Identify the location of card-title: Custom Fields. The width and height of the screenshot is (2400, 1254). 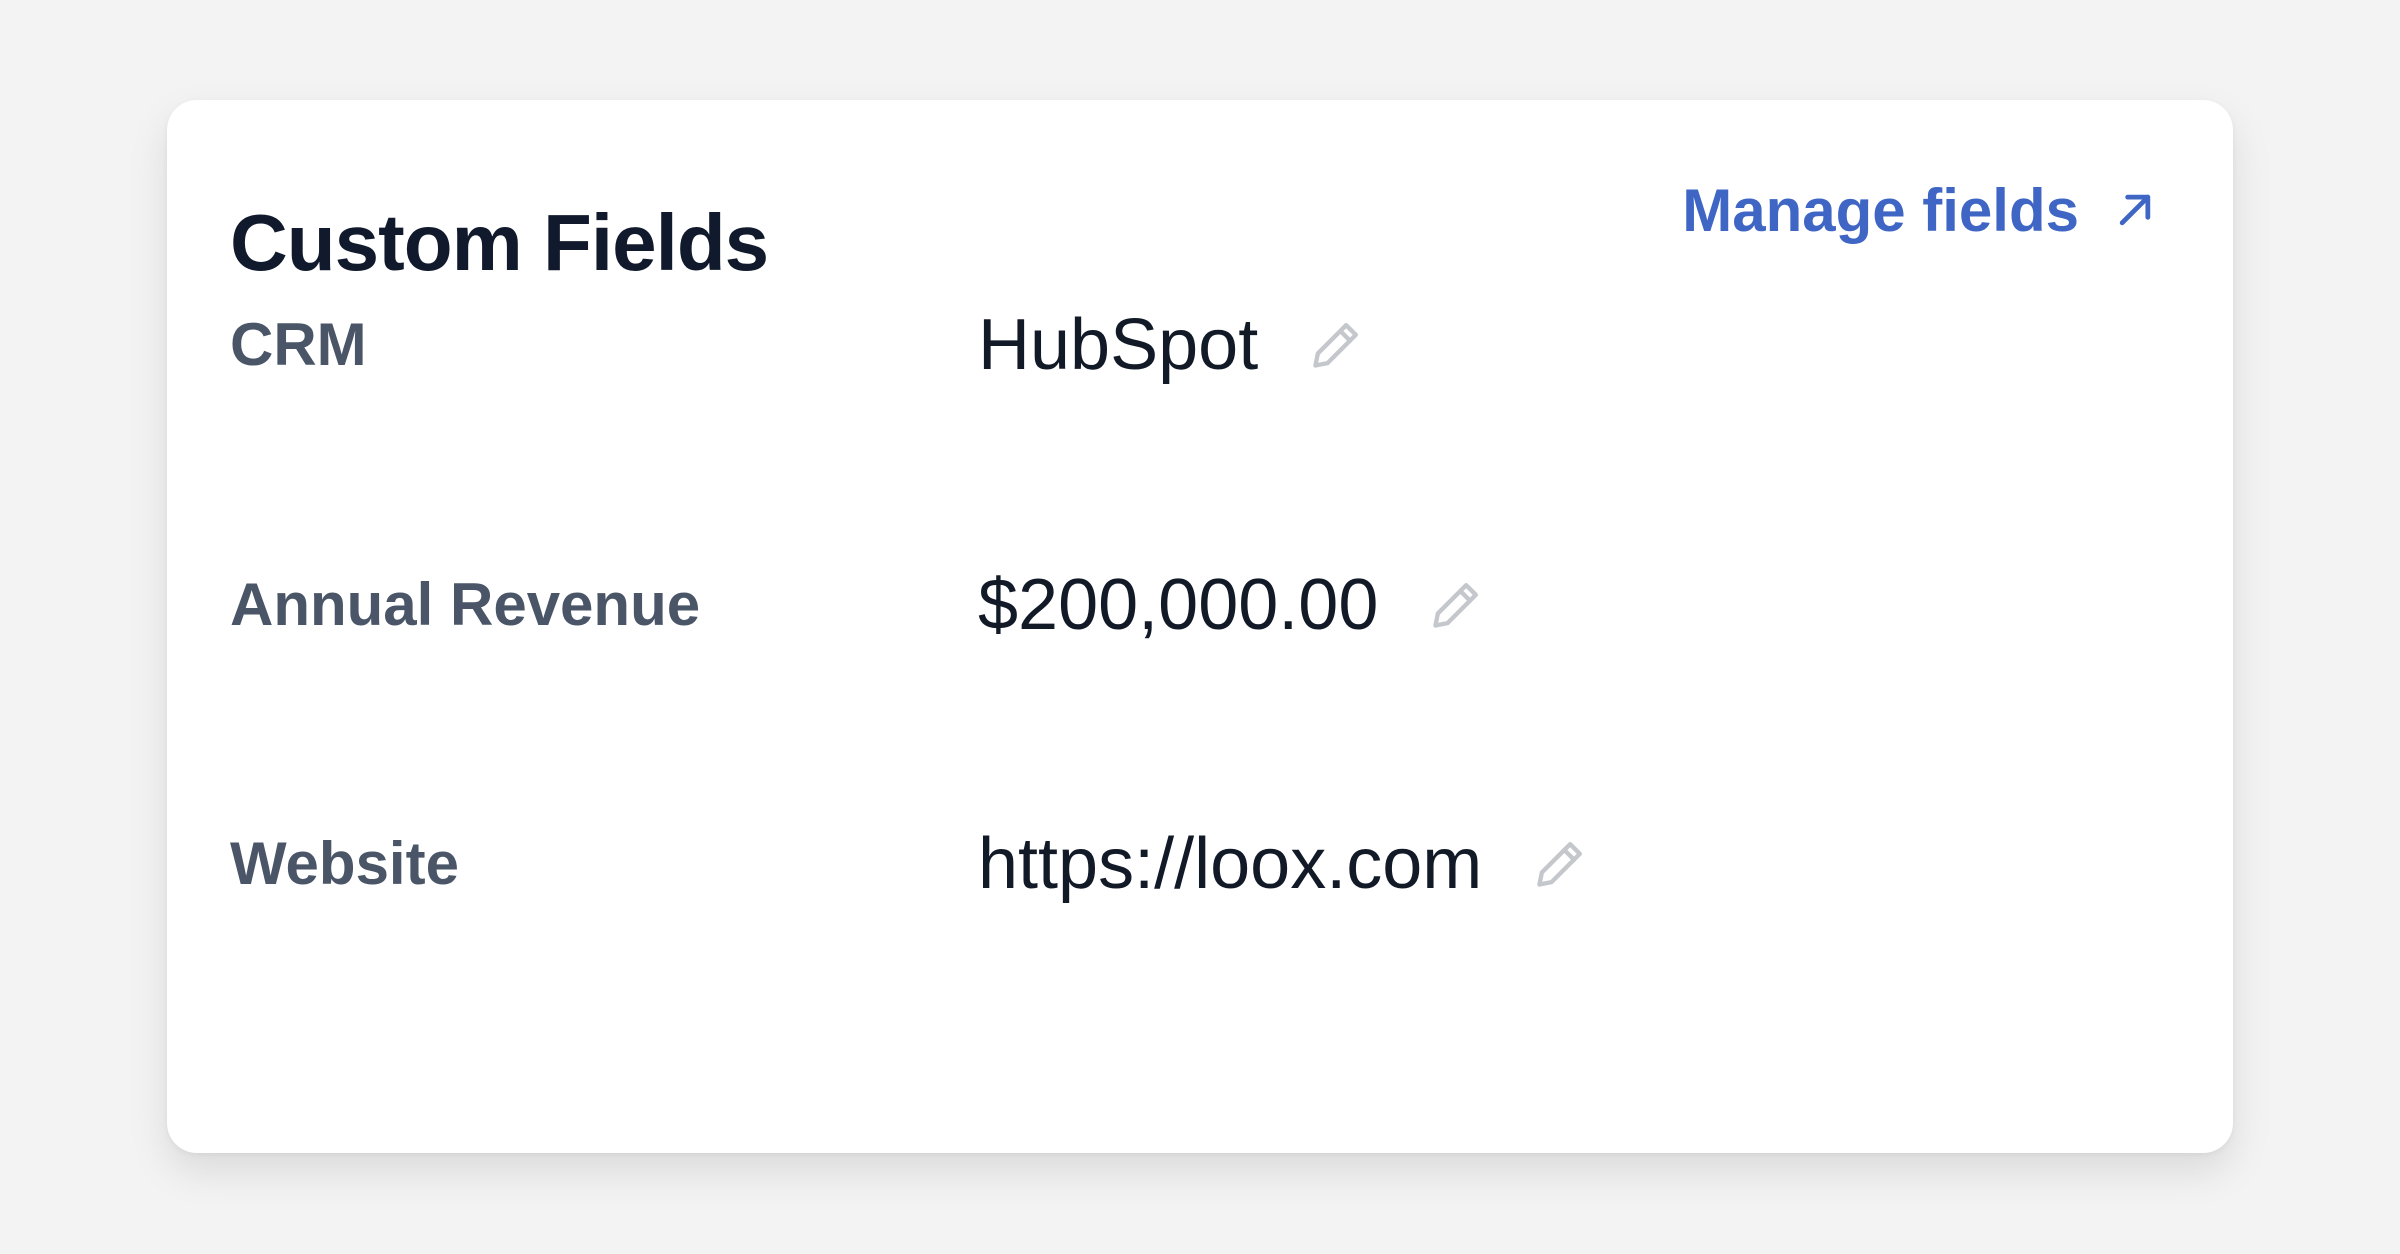
(499, 242).